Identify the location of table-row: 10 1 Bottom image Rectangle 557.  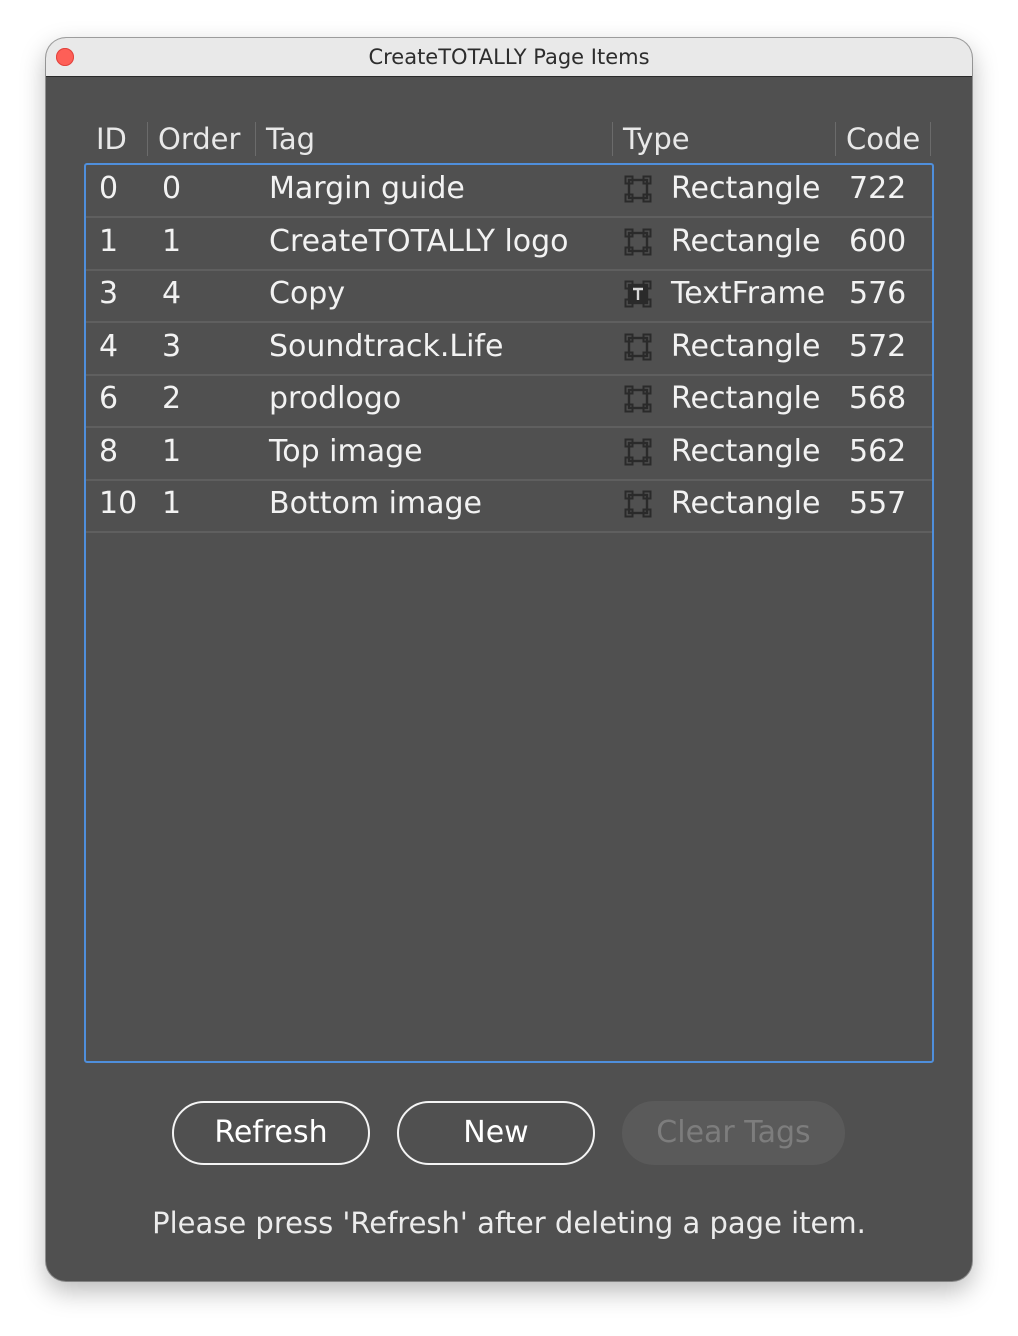
(509, 506).